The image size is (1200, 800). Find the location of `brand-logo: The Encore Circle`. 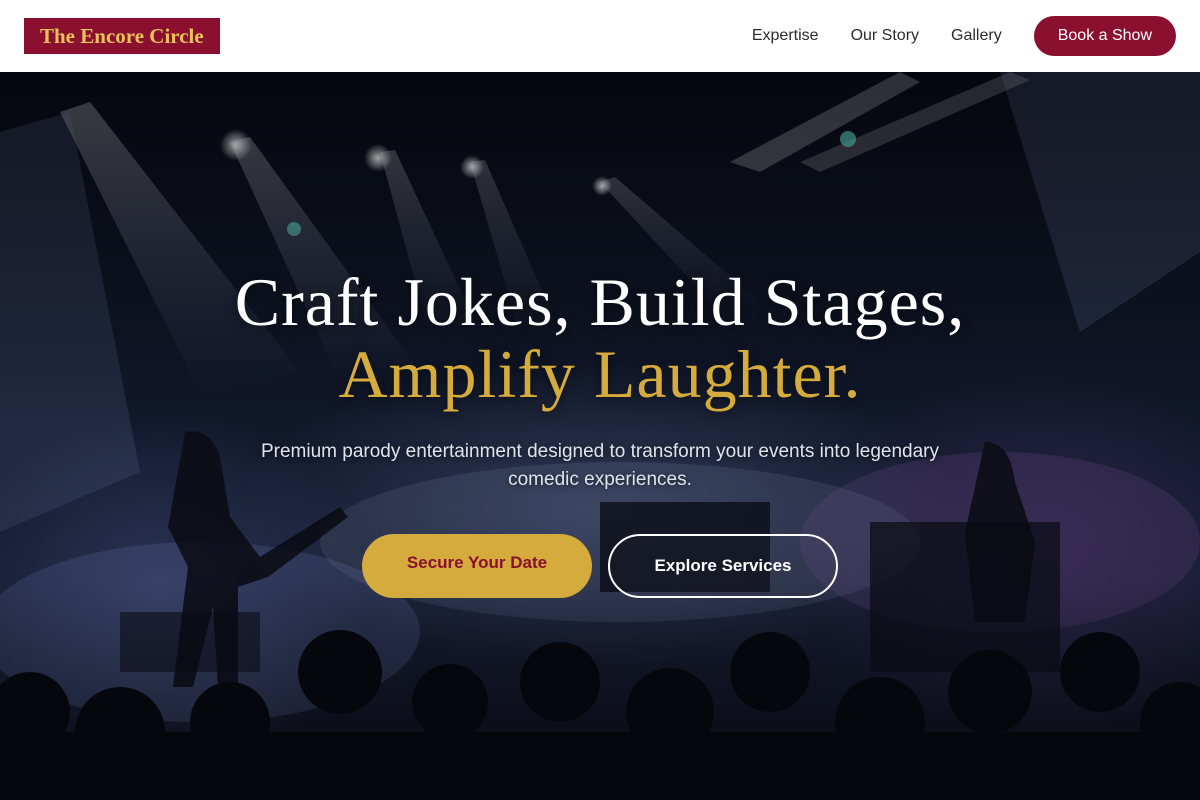

brand-logo: The Encore Circle is located at coordinates (122, 36).